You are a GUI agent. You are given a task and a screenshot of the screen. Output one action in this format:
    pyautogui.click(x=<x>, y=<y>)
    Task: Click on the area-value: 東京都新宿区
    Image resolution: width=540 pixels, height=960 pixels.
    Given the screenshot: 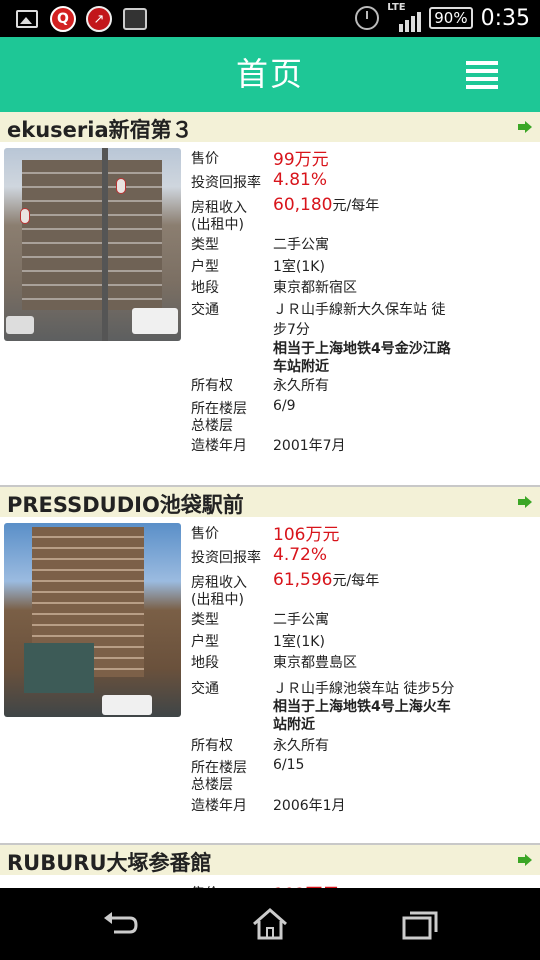 What is the action you would take?
    pyautogui.click(x=315, y=288)
    